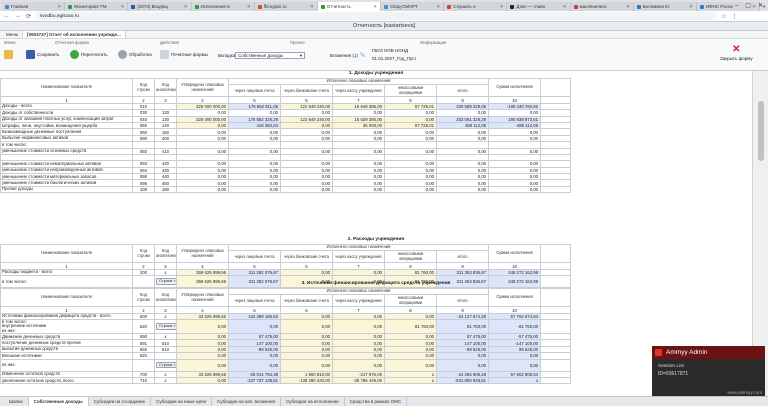 The image size is (768, 406). Describe the element at coordinates (34, 6) in the screenshot. I see `browser-tab: Главная ✕` at that location.